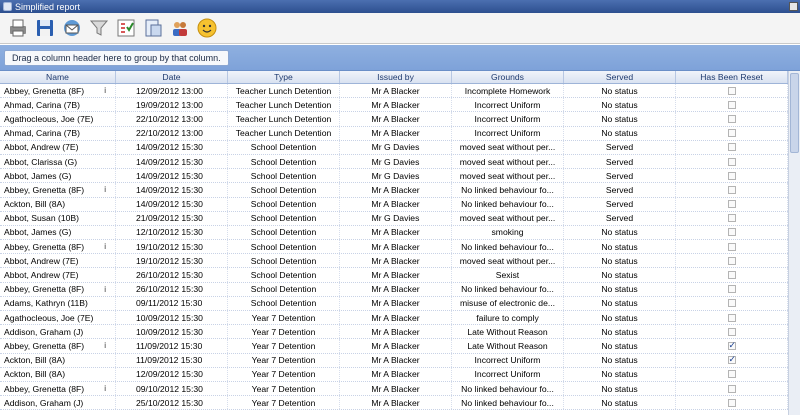 The image size is (800, 415). Describe the element at coordinates (45, 28) in the screenshot. I see `save-button` at that location.